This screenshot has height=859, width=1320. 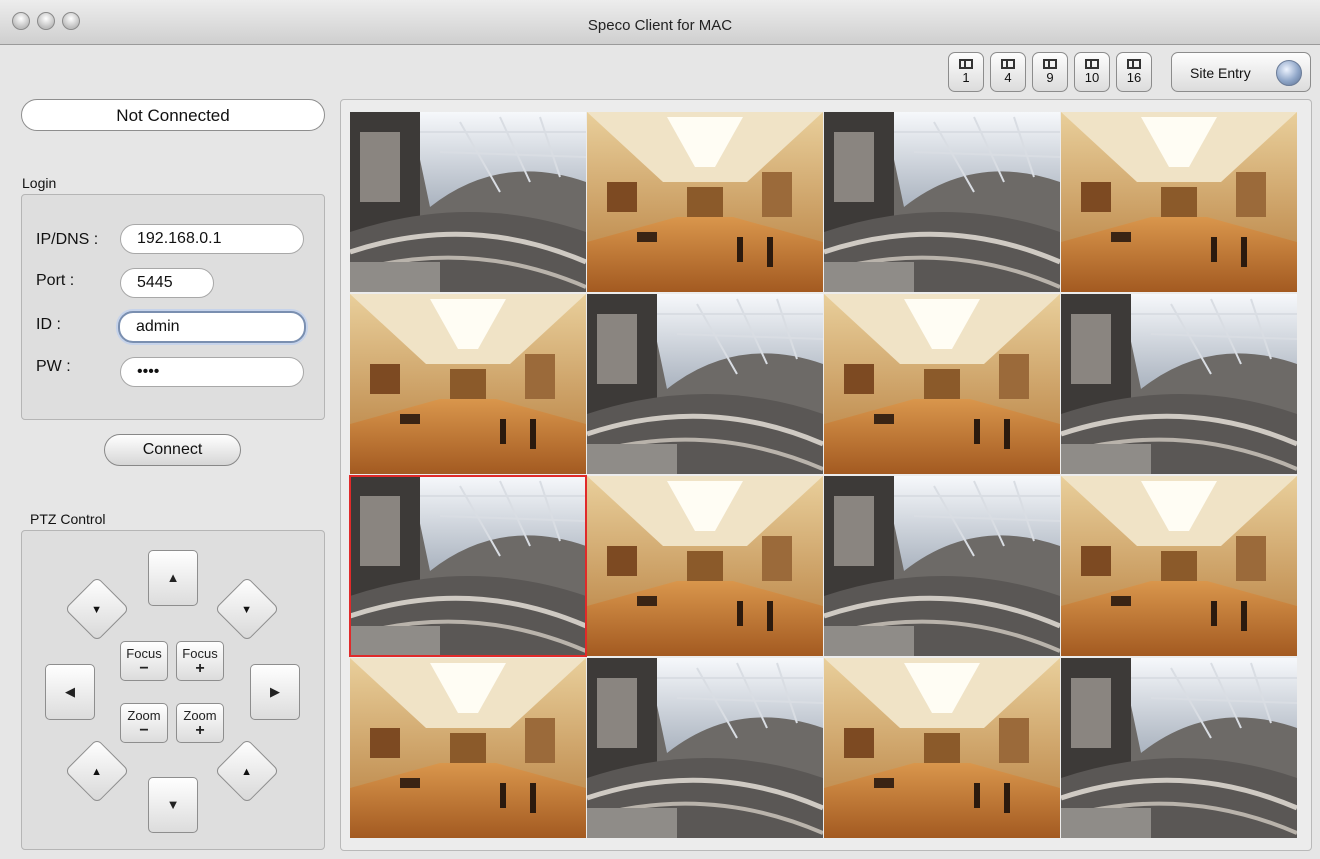 What do you see at coordinates (144, 723) in the screenshot?
I see `zoom-minus-button: Zoom −` at bounding box center [144, 723].